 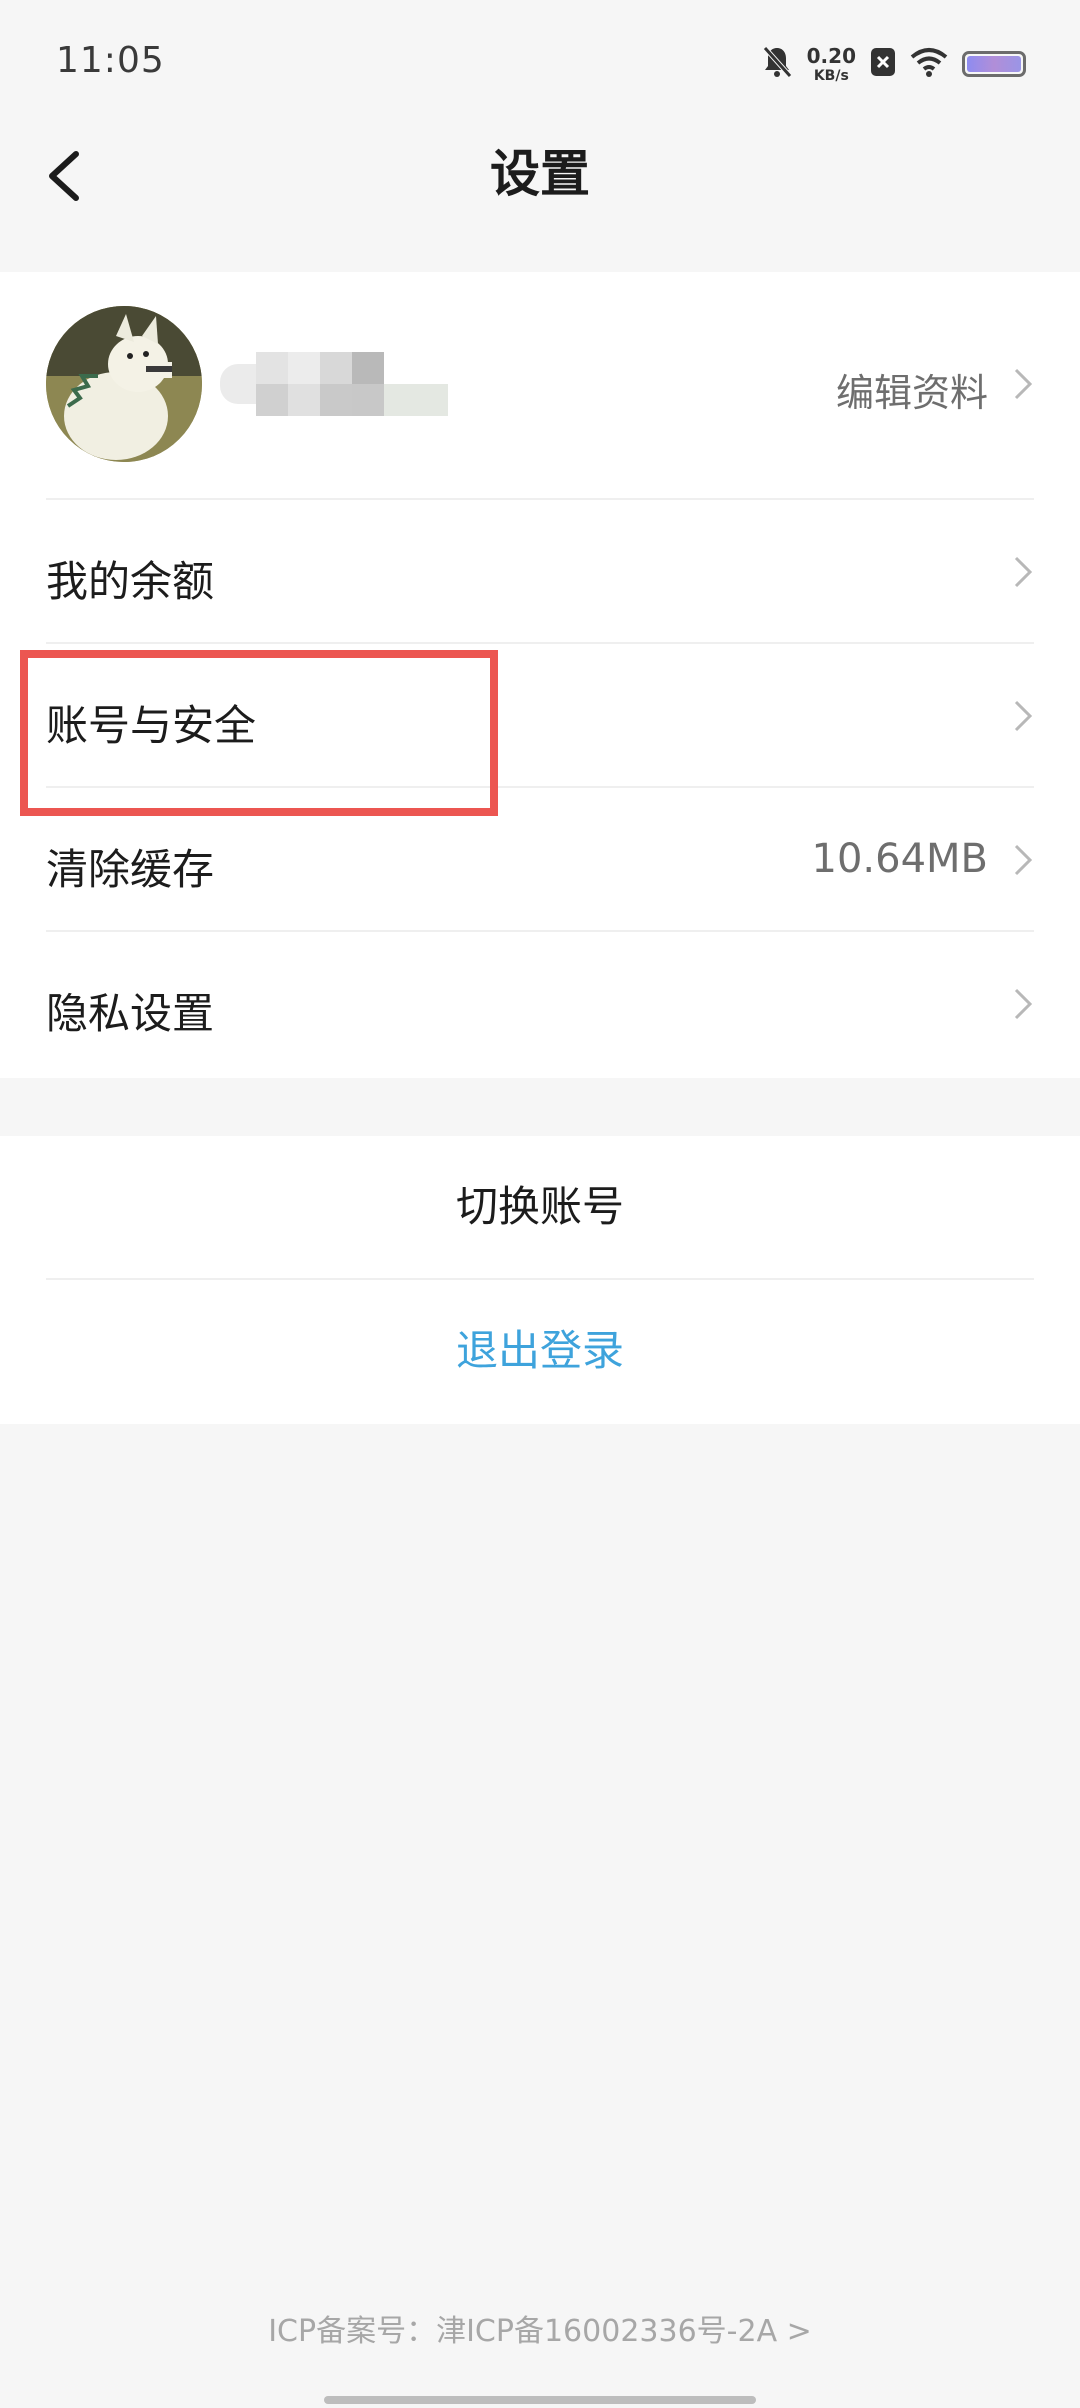 What do you see at coordinates (130, 1013) in the screenshot?
I see `settings-item-label: 隐私设置` at bounding box center [130, 1013].